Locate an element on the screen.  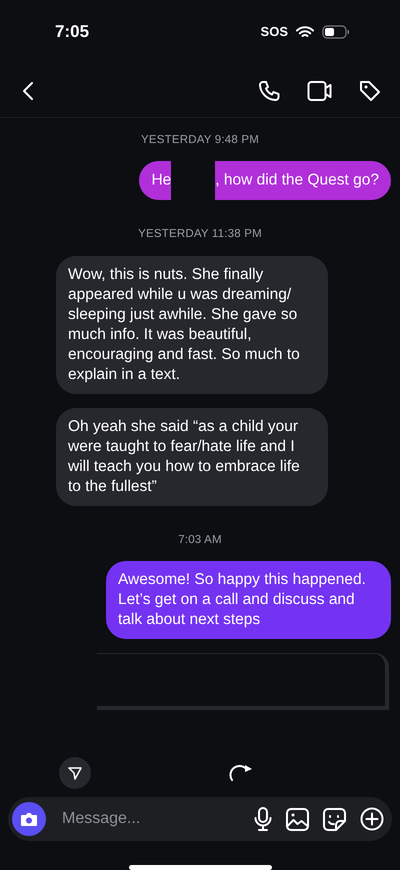
message-bubble: Wow, this is nuts. She finally appeared while u was dreaming/ sleeping just awhile. She gave so much info. It was beautiful, encouraging and fast. So much to explain in a text. is located at coordinates (192, 325).